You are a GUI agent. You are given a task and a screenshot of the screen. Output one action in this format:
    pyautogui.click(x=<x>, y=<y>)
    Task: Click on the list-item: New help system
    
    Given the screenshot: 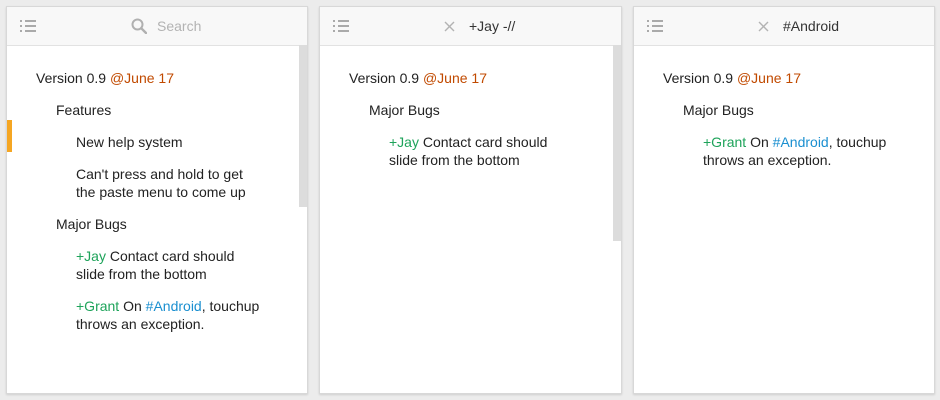 What is the action you would take?
    pyautogui.click(x=129, y=142)
    